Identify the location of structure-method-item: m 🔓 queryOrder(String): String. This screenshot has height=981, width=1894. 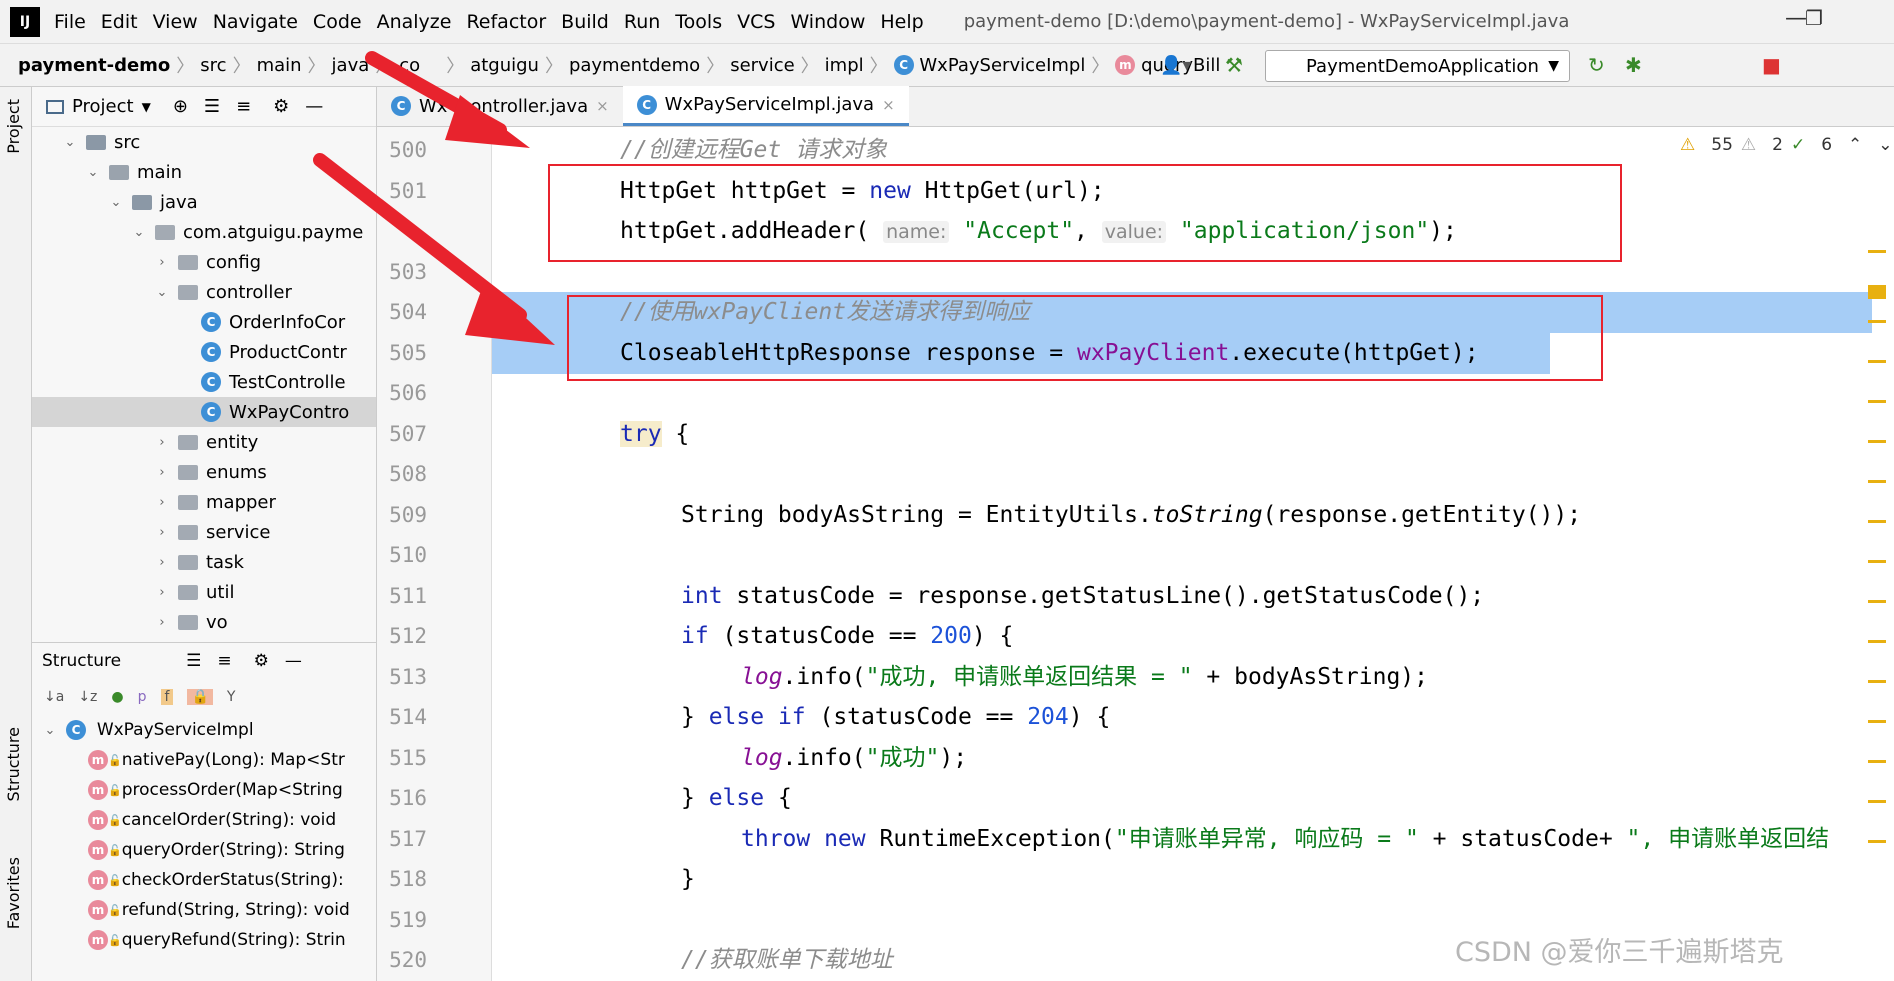
(204, 850).